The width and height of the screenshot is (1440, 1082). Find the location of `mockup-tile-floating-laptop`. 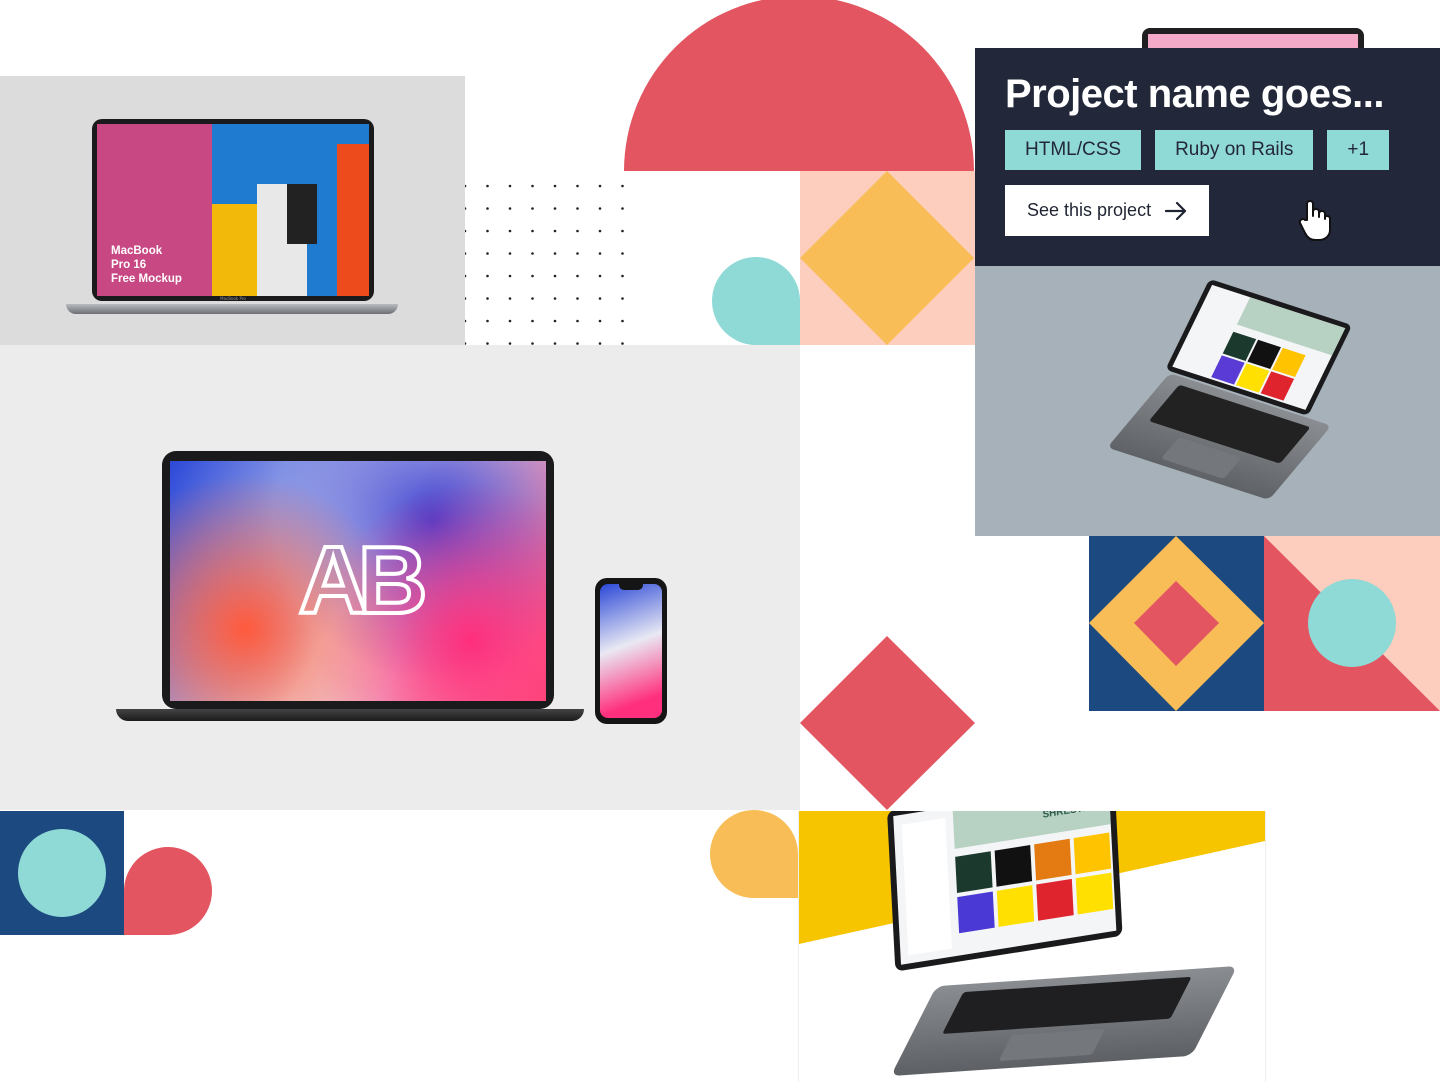

mockup-tile-floating-laptop is located at coordinates (1207, 401).